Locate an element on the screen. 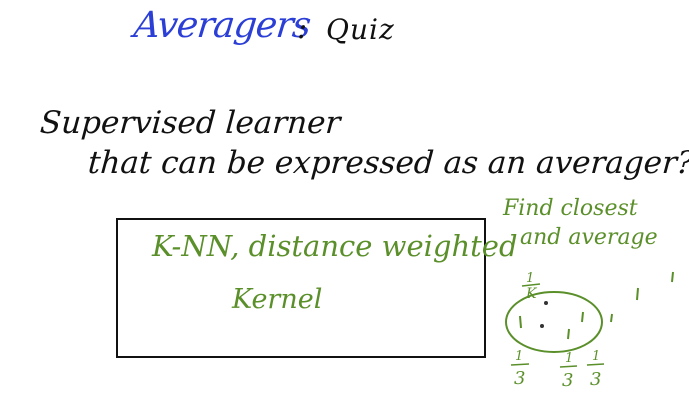 The height and width of the screenshot is (413, 689). top-fraction-bar is located at coordinates (531, 285).